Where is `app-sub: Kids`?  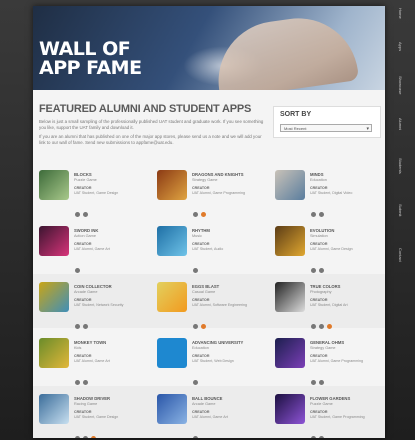
app-sub: Kids is located at coordinates (78, 348).